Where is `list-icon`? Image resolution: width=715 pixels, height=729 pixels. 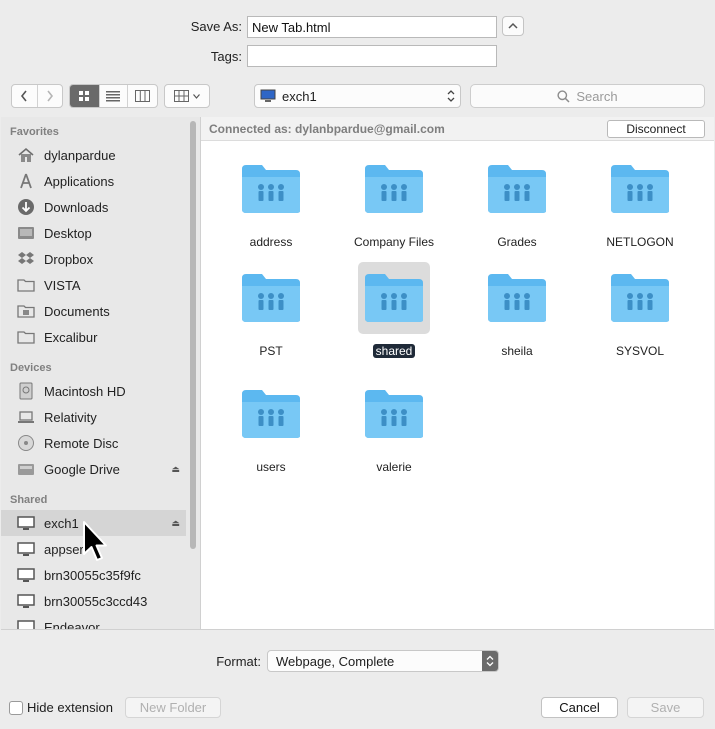 list-icon is located at coordinates (113, 95).